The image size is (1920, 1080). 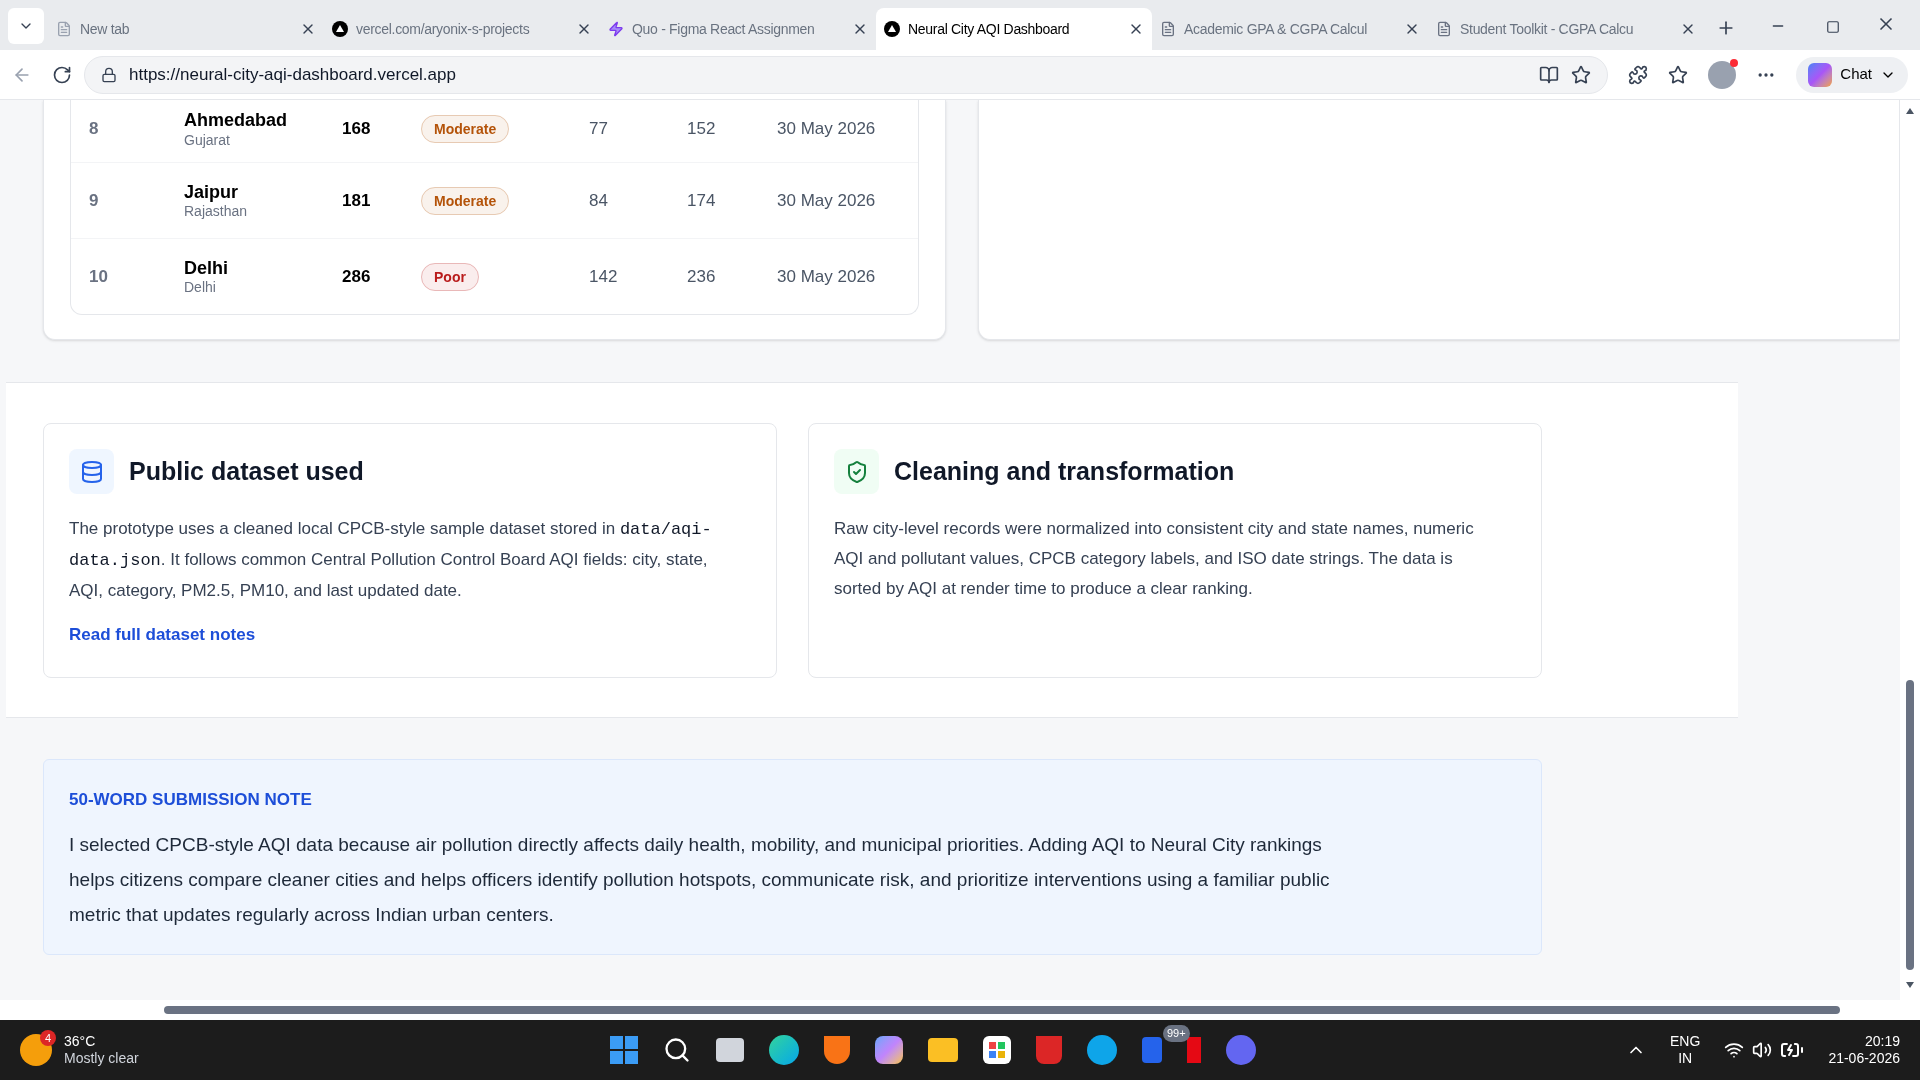 What do you see at coordinates (1154, 559) in the screenshot?
I see `card-description: Raw city-level records were normalized into consistent city and state names, numeric AQI and pollutant values, CPCB category labels, and ISO date strings. The data is sorted by AQI at render time to produce a clear ranking.` at bounding box center [1154, 559].